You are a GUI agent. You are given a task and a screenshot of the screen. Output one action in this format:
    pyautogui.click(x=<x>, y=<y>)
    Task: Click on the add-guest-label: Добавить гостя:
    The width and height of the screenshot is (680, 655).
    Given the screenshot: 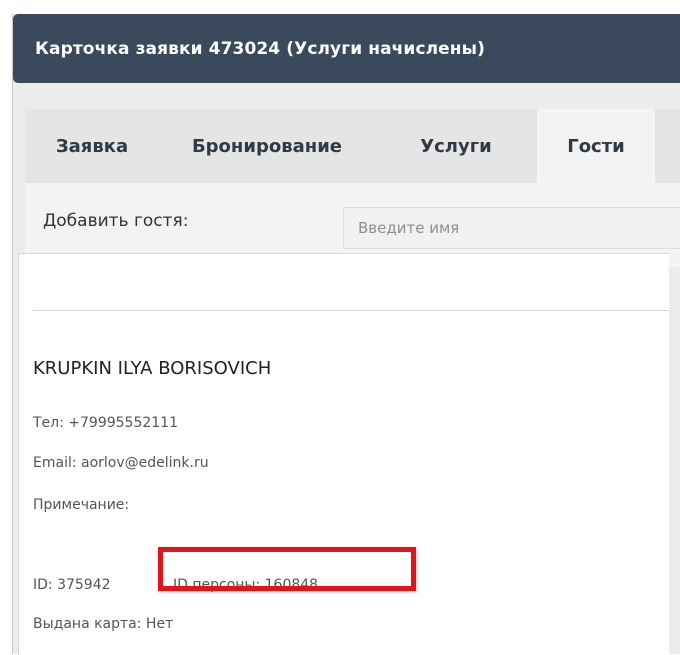 What is the action you would take?
    pyautogui.click(x=116, y=221)
    